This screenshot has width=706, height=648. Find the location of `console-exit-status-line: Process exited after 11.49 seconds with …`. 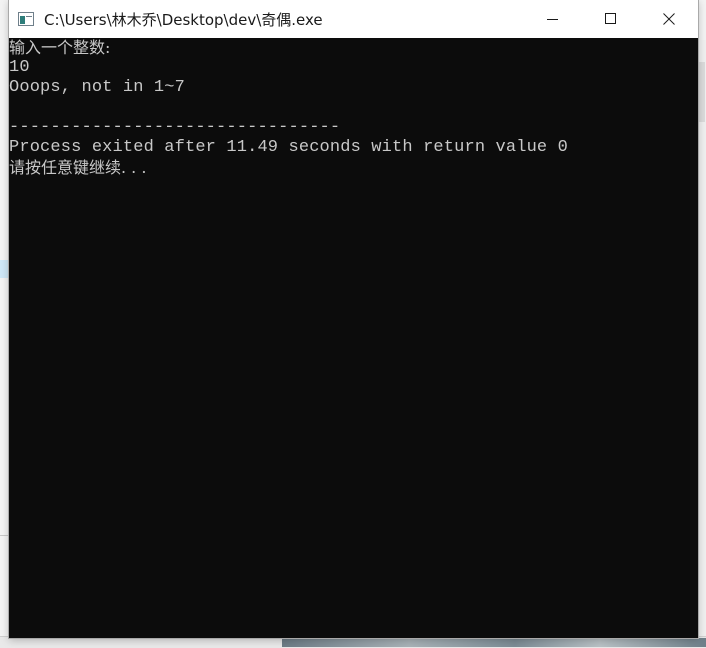

console-exit-status-line: Process exited after 11.49 seconds with … is located at coordinates (288, 147).